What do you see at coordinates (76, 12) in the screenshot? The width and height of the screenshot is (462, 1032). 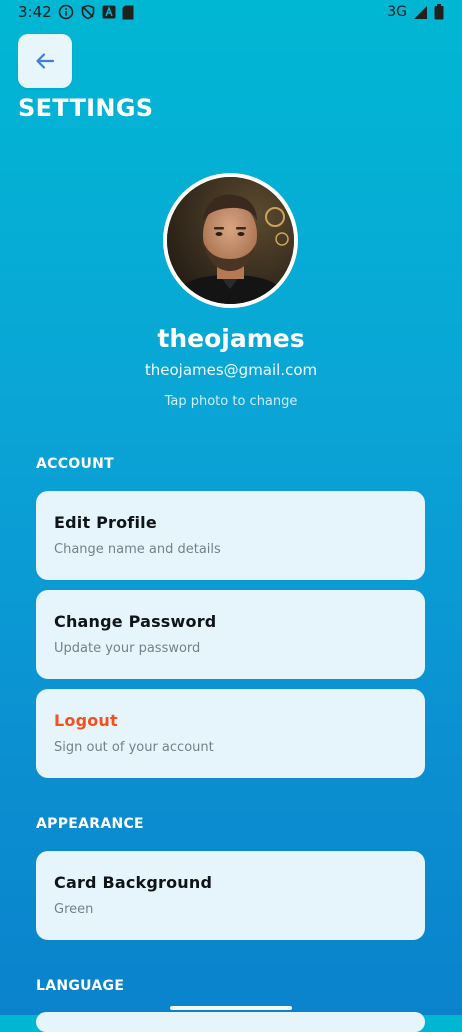 I see `status-left: 3:42` at bounding box center [76, 12].